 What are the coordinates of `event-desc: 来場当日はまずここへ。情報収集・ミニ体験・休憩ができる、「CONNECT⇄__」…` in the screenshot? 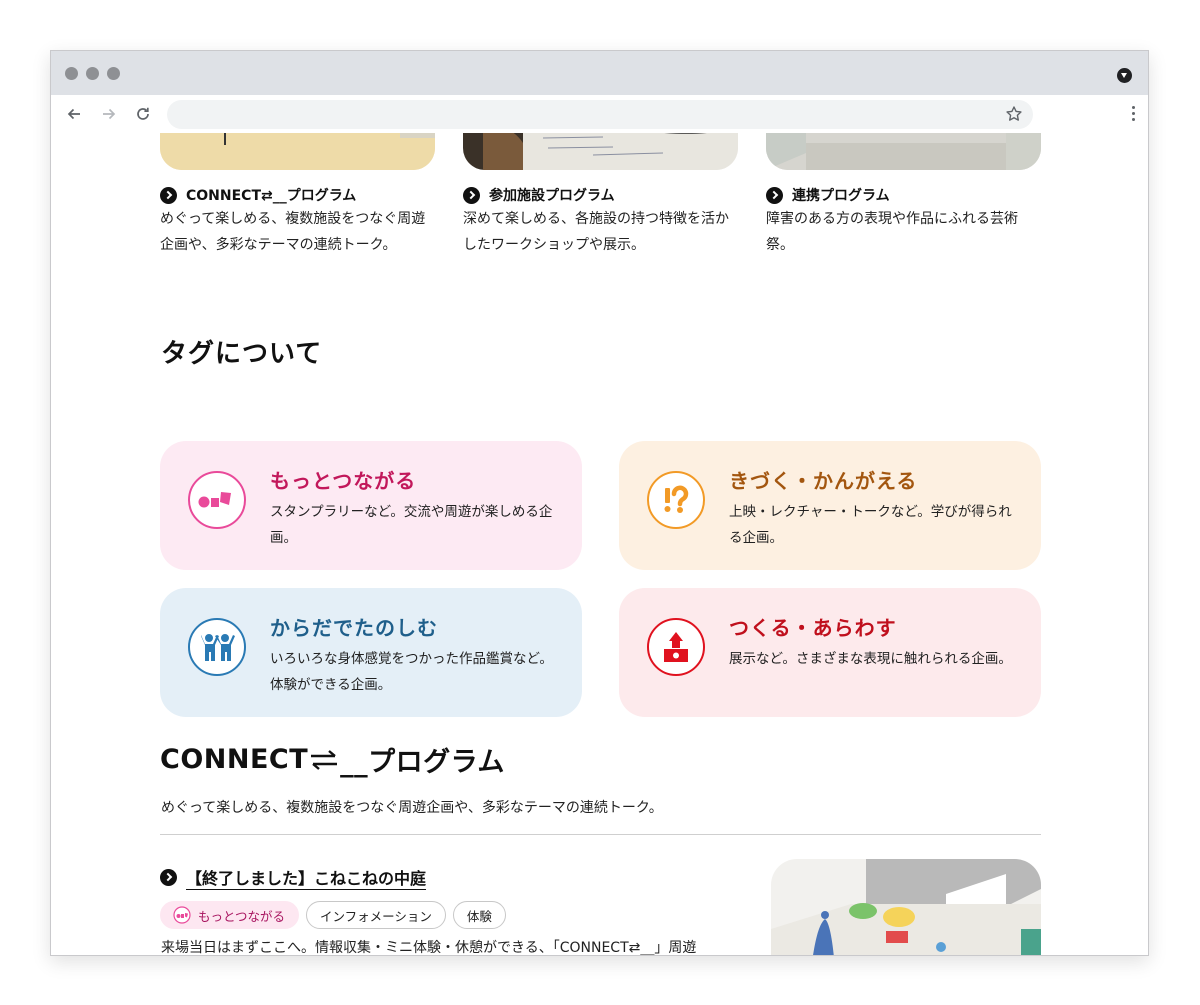 It's located at (429, 948).